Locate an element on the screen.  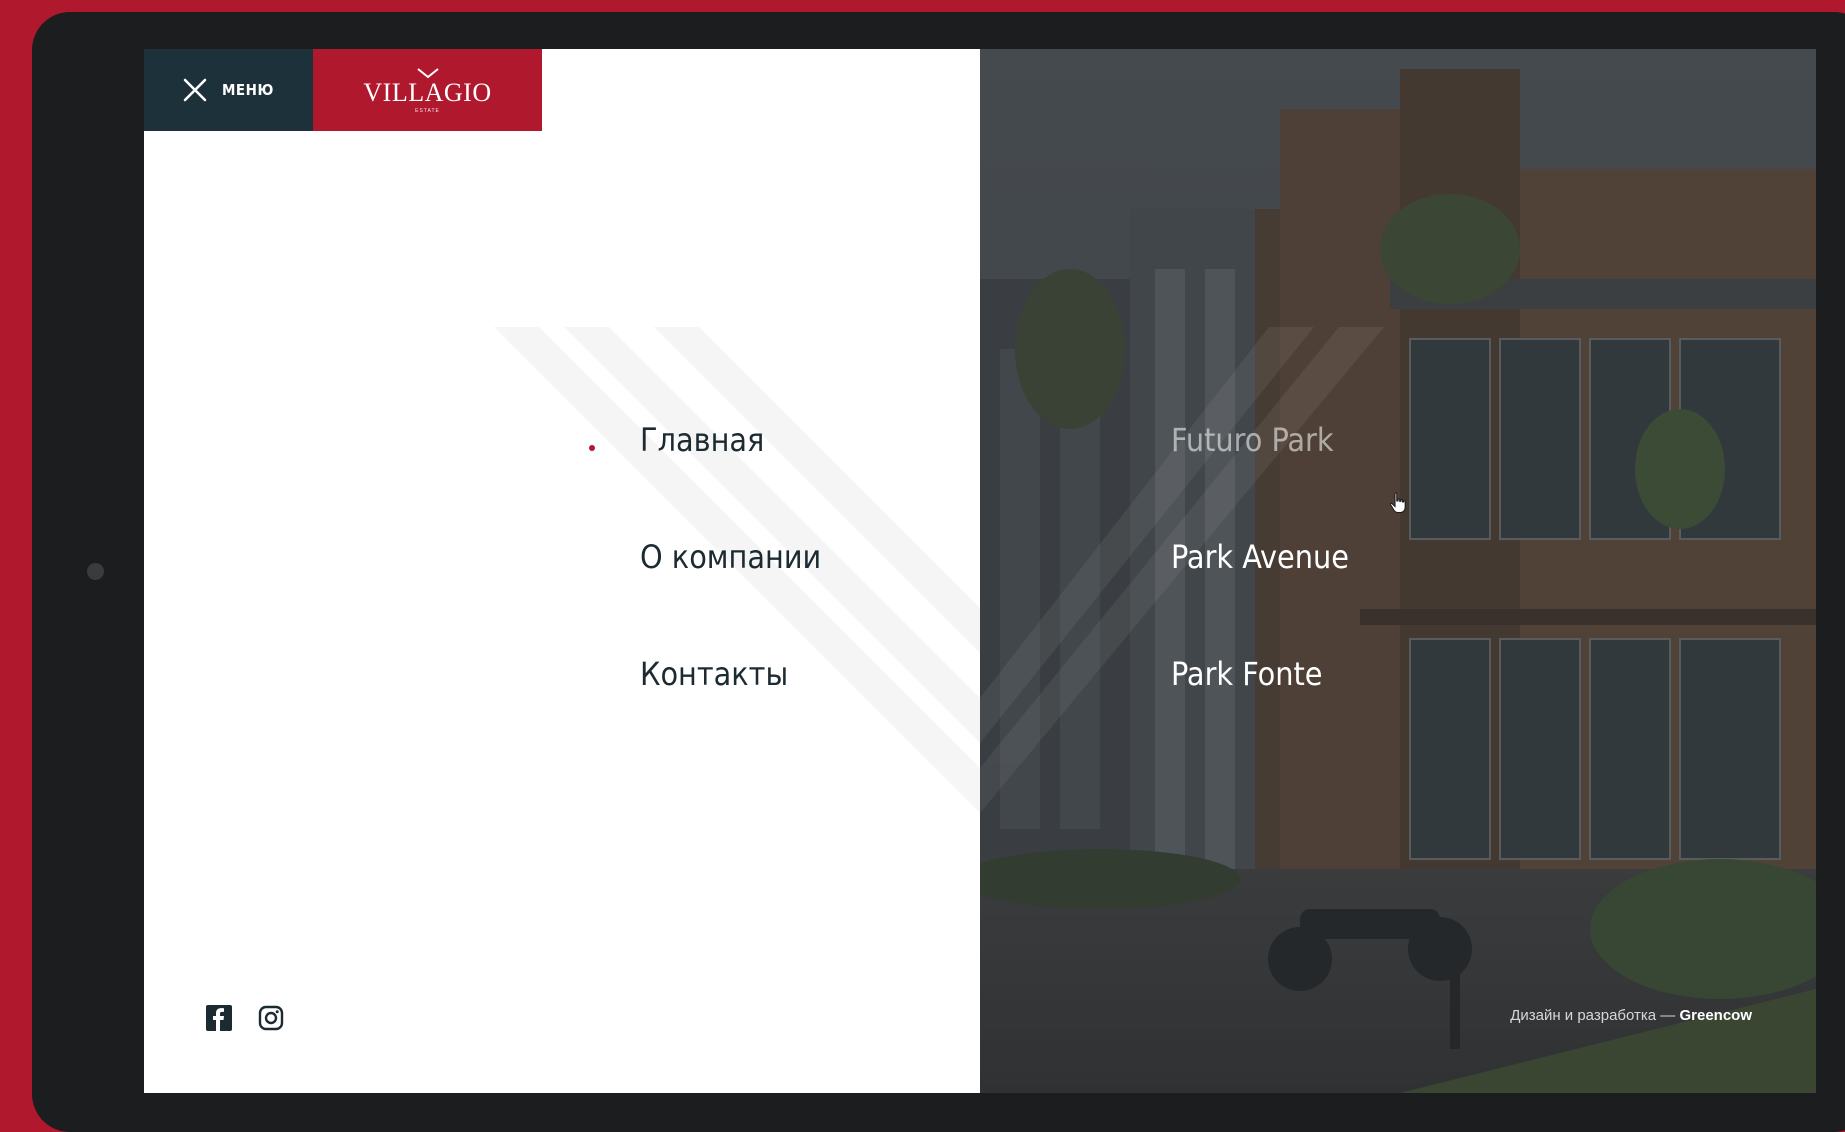
project-futuro-park: Futuro Park is located at coordinates (1252, 440).